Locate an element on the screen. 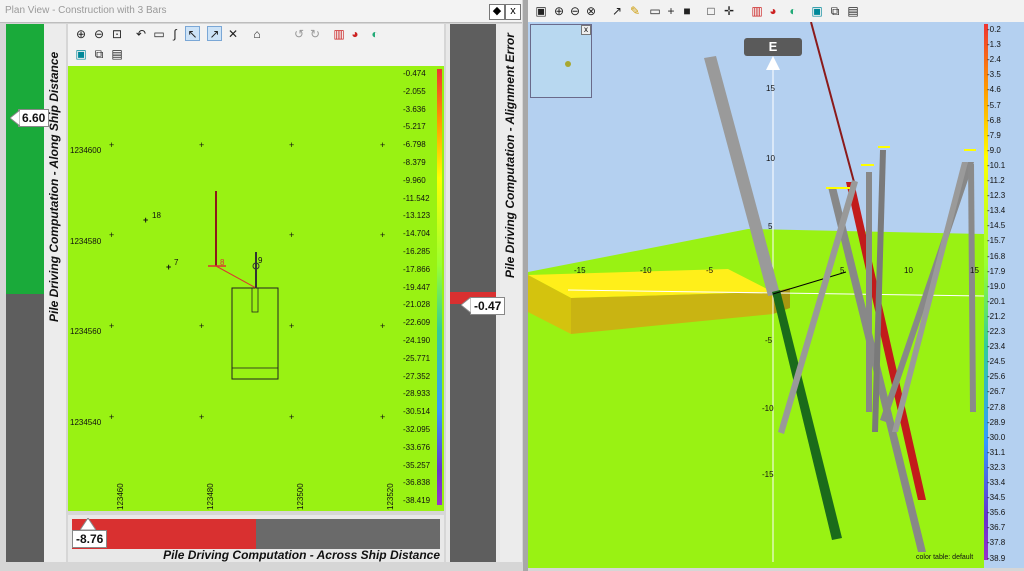 This screenshot has width=1024, height=571. view3d-colorbar-label: -6.8 is located at coordinates (994, 120).